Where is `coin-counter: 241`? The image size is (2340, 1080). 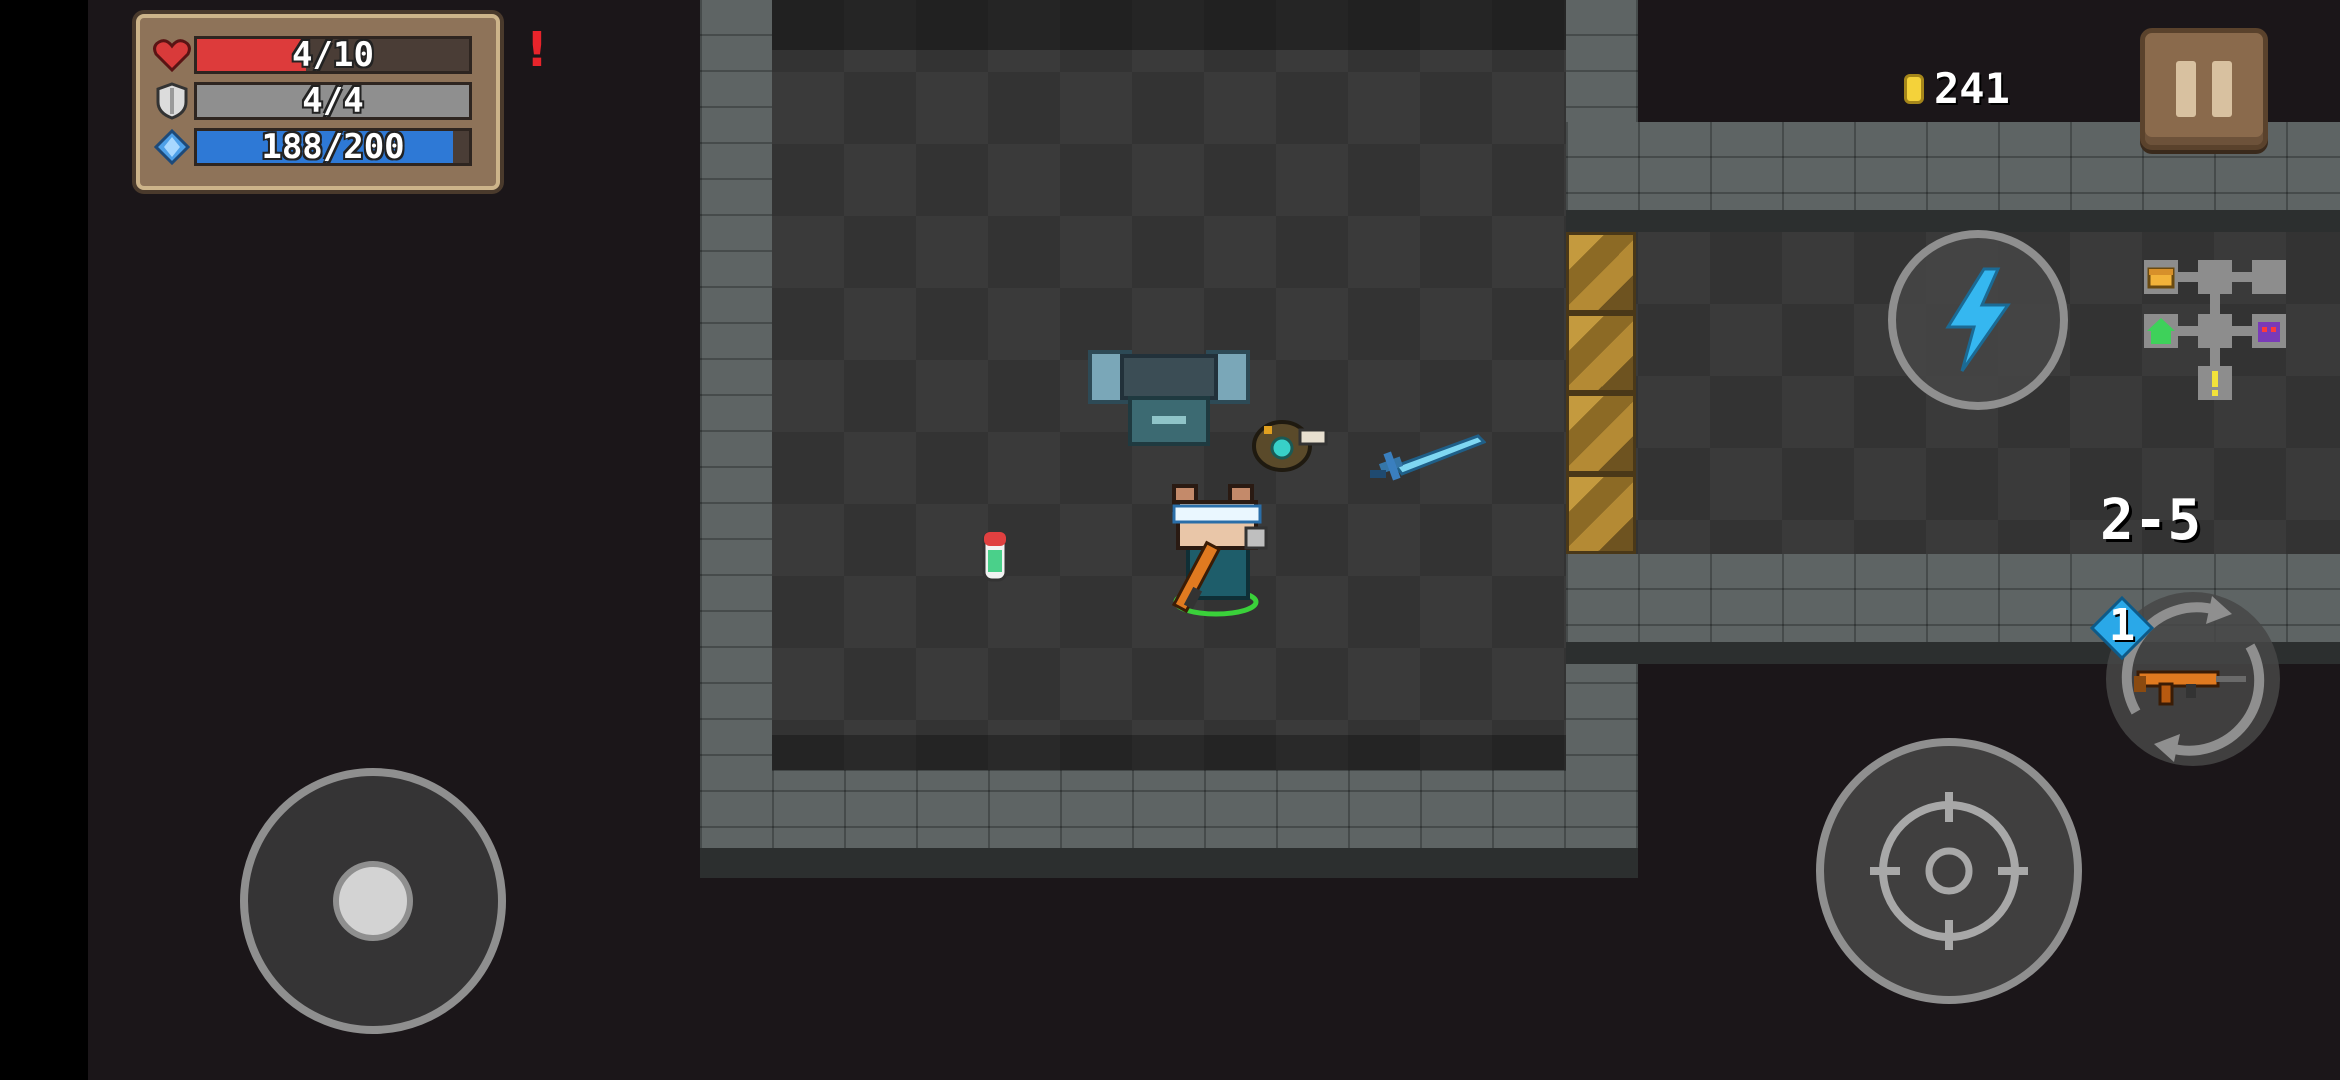
coin-counter: 241 is located at coordinates (1957, 88).